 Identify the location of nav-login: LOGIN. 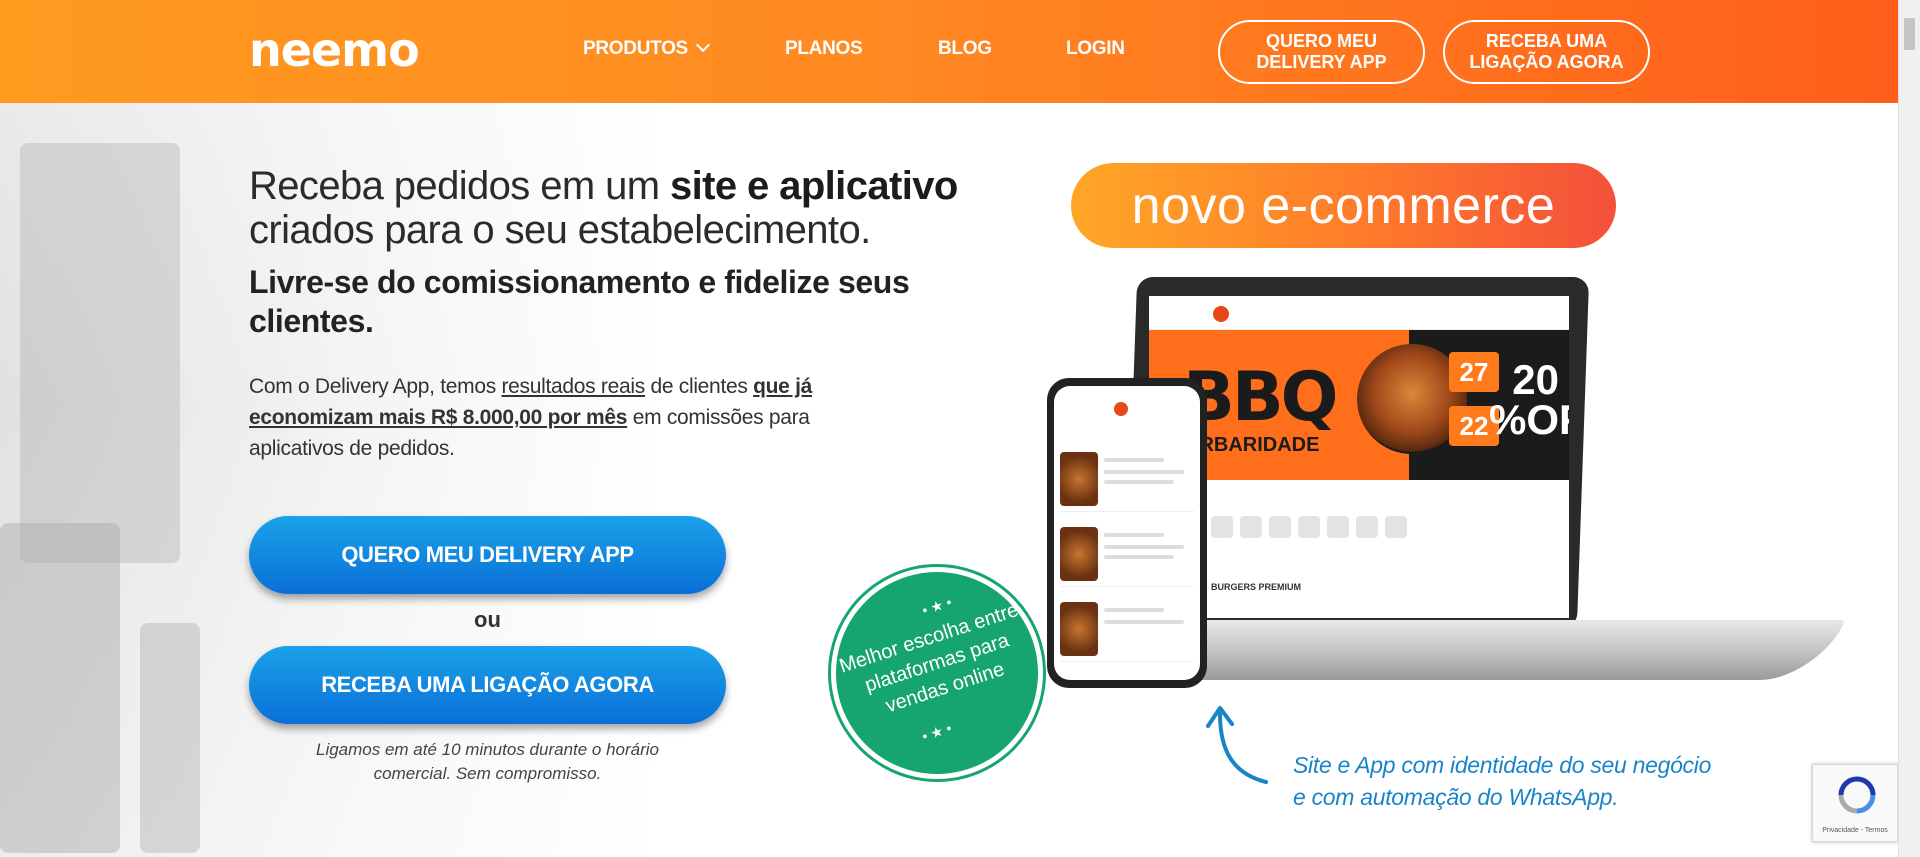
(1095, 49).